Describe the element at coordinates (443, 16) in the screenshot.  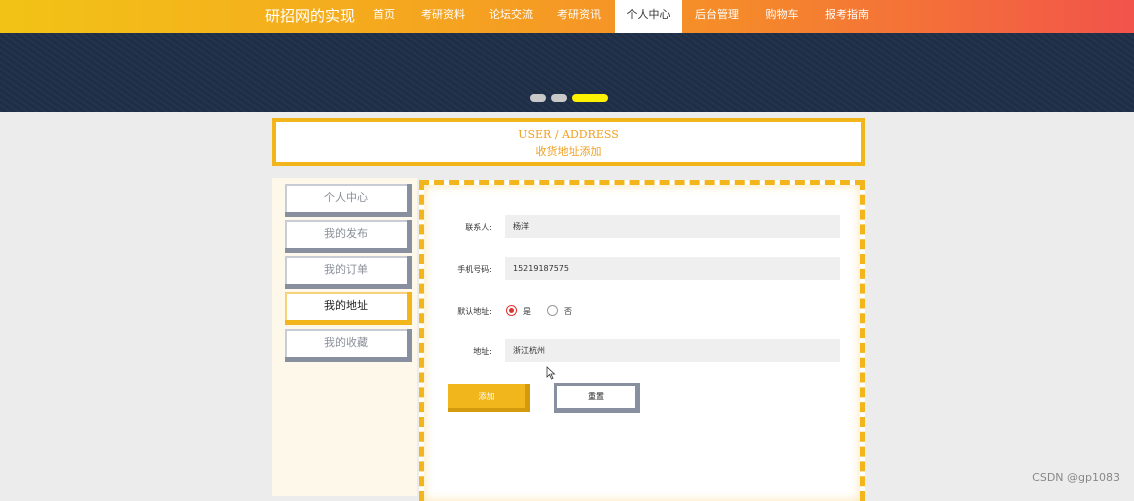
I see `nav-item-materials: 考研资料` at that location.